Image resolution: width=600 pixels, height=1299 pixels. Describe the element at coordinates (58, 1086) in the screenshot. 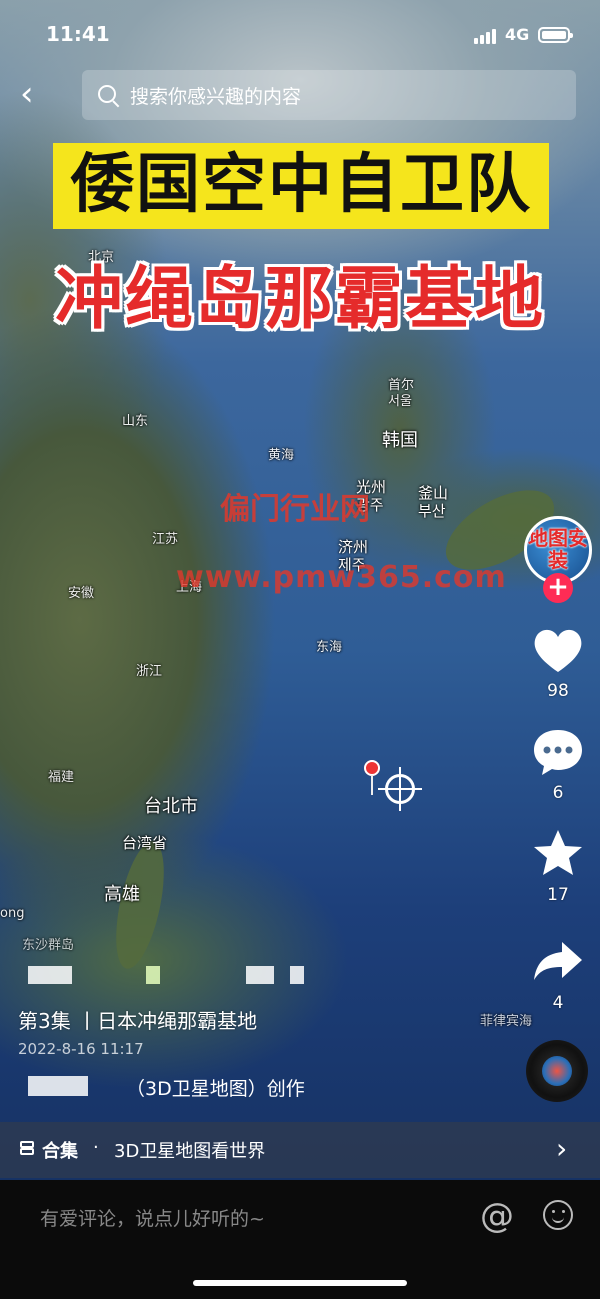

I see `blurred-creator-name` at that location.